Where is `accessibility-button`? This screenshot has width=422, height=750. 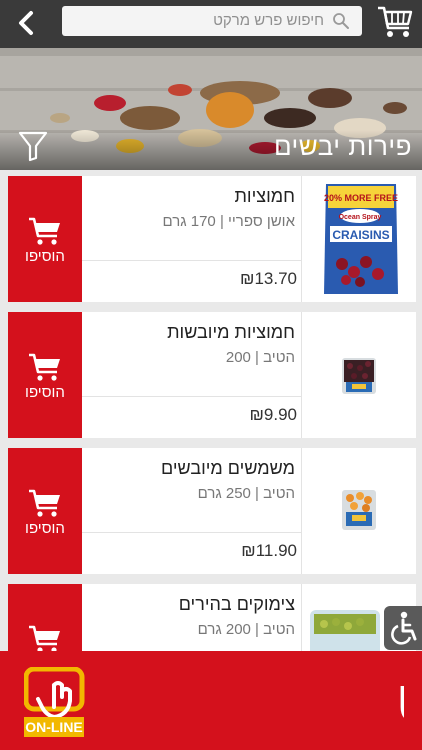
accessibility-button is located at coordinates (403, 628).